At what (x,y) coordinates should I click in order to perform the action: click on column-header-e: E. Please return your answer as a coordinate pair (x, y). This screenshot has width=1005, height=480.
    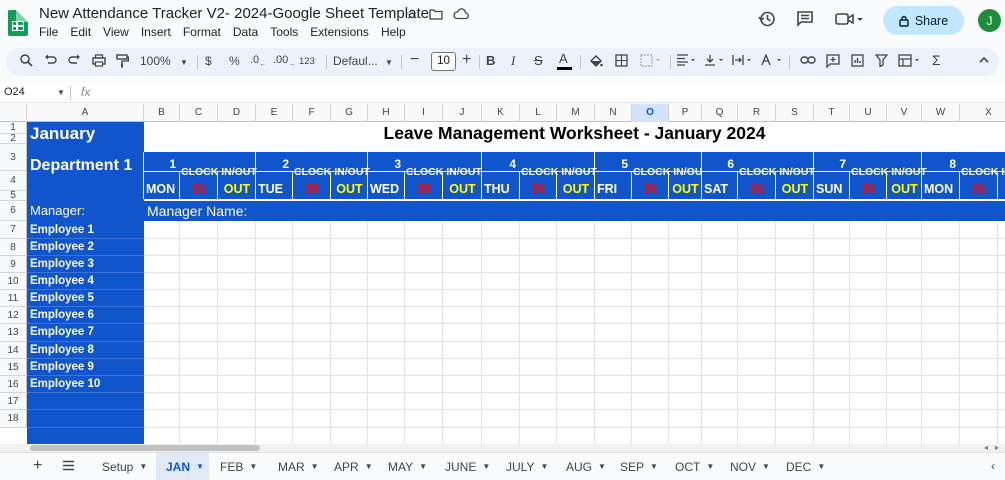
    Looking at the image, I should click on (274, 113).